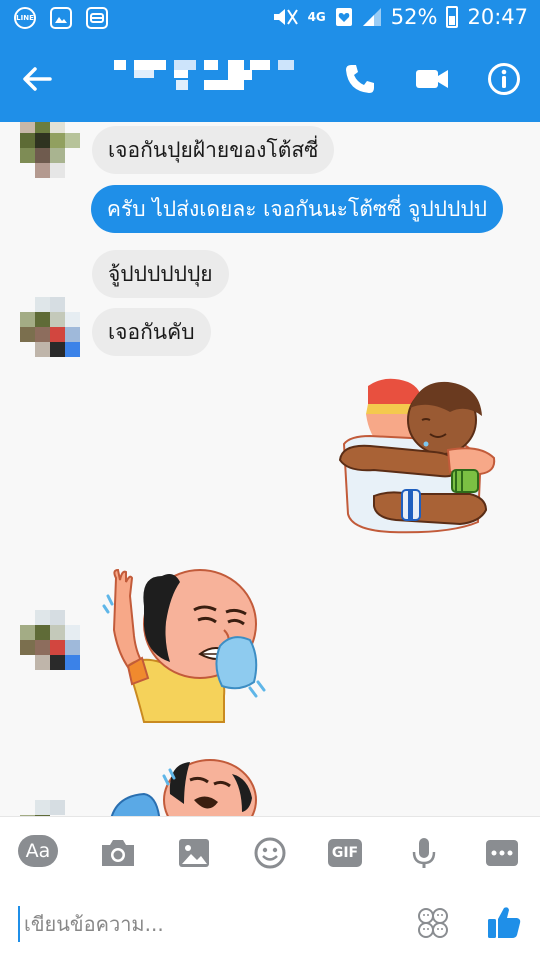  I want to click on microphone-icon, so click(424, 853).